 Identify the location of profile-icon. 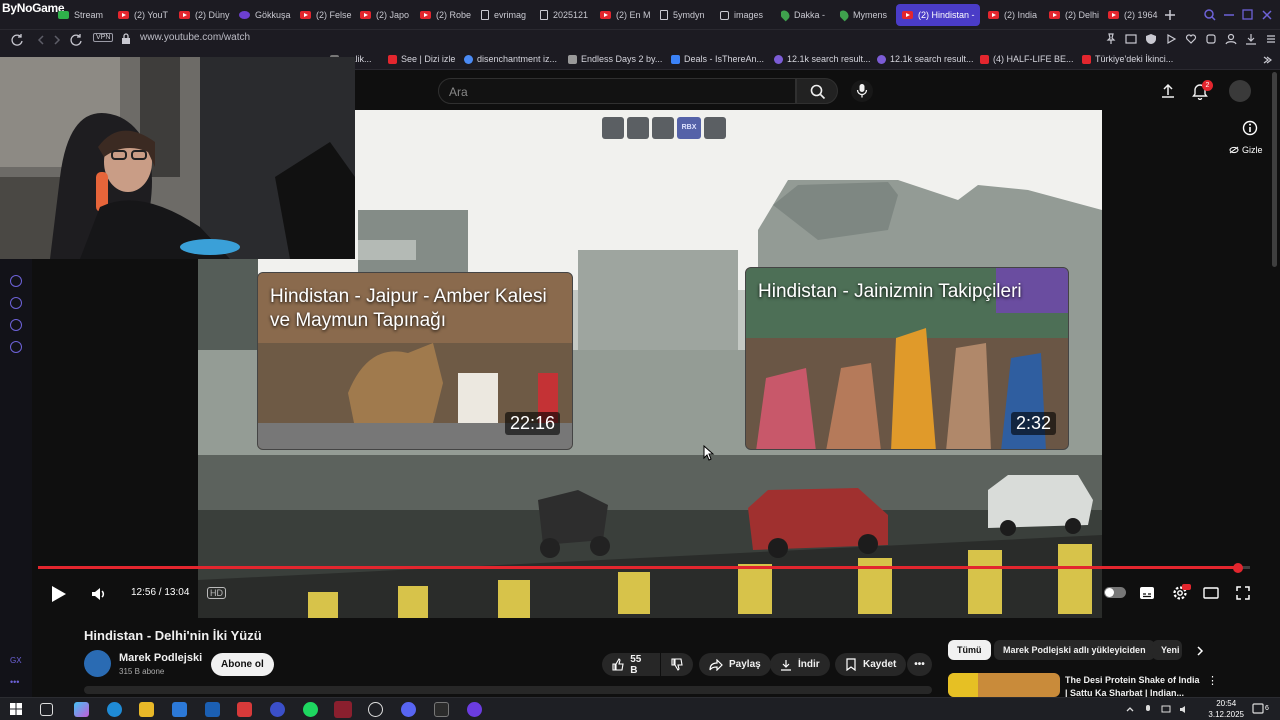
(1231, 39).